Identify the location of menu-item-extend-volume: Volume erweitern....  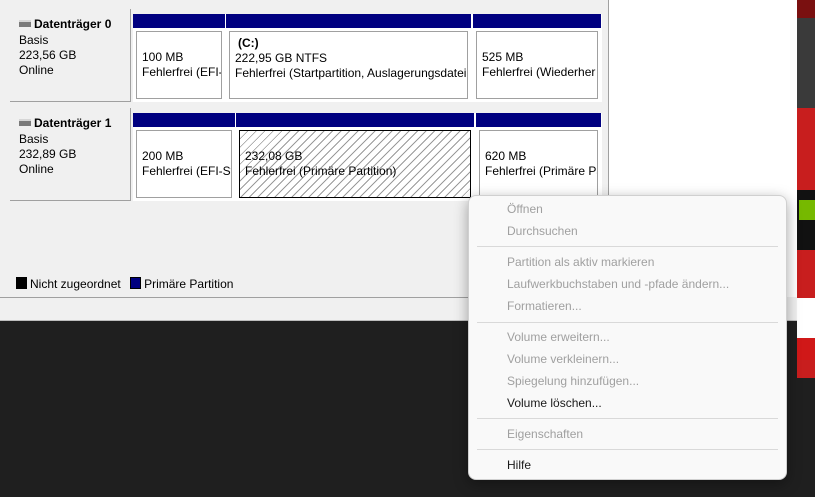
(558, 337).